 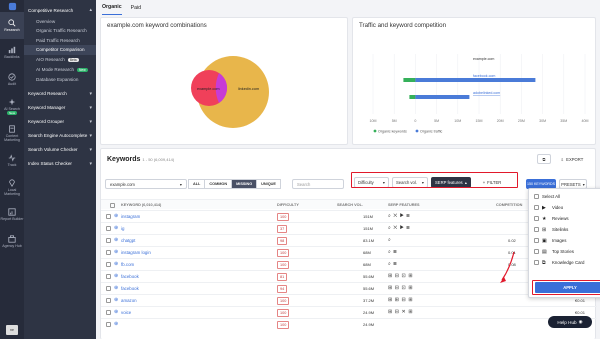 I want to click on sidebar-section-2: Keyword Manager ▾, so click(x=60, y=108).